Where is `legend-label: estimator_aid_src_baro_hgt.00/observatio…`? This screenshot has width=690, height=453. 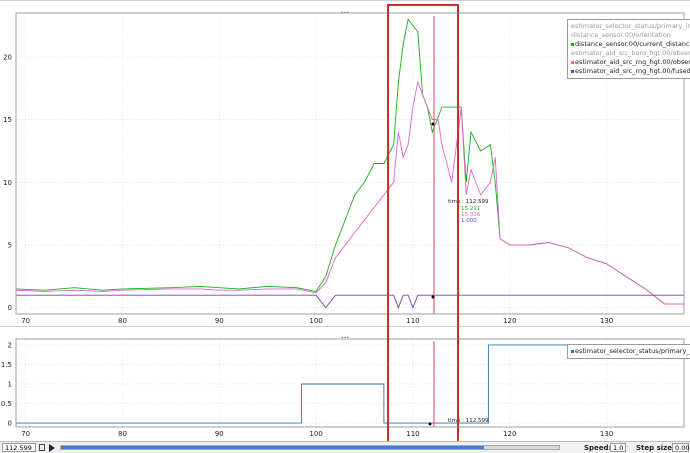
legend-label: estimator_aid_src_baro_hgt.00/observatio… is located at coordinates (630, 53).